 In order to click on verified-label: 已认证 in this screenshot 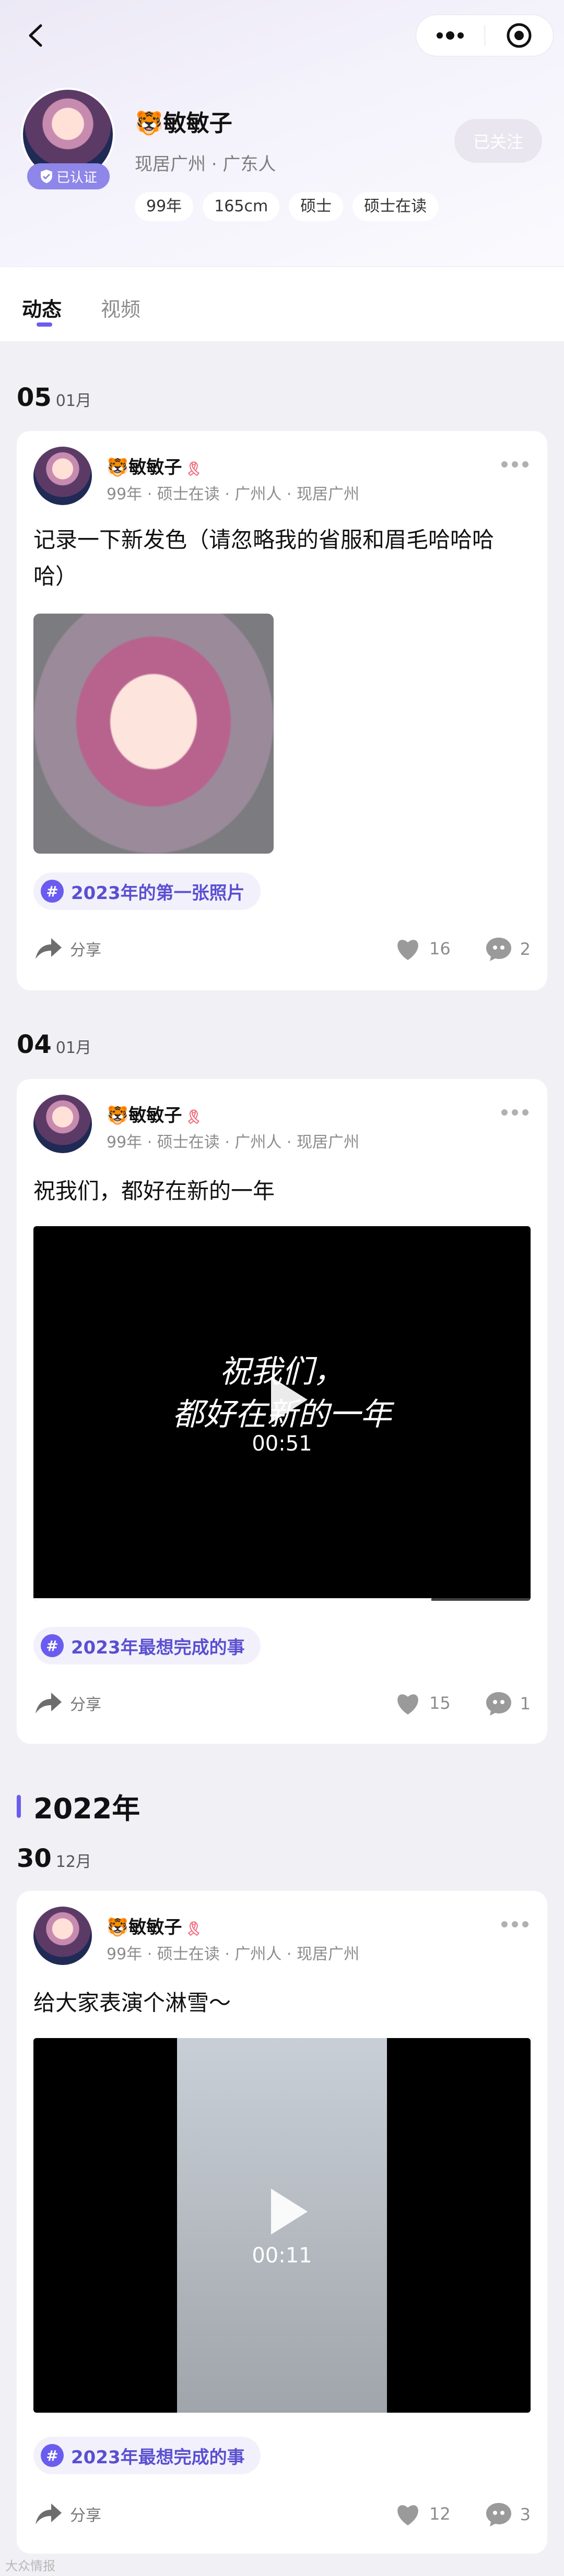, I will do `click(77, 178)`.